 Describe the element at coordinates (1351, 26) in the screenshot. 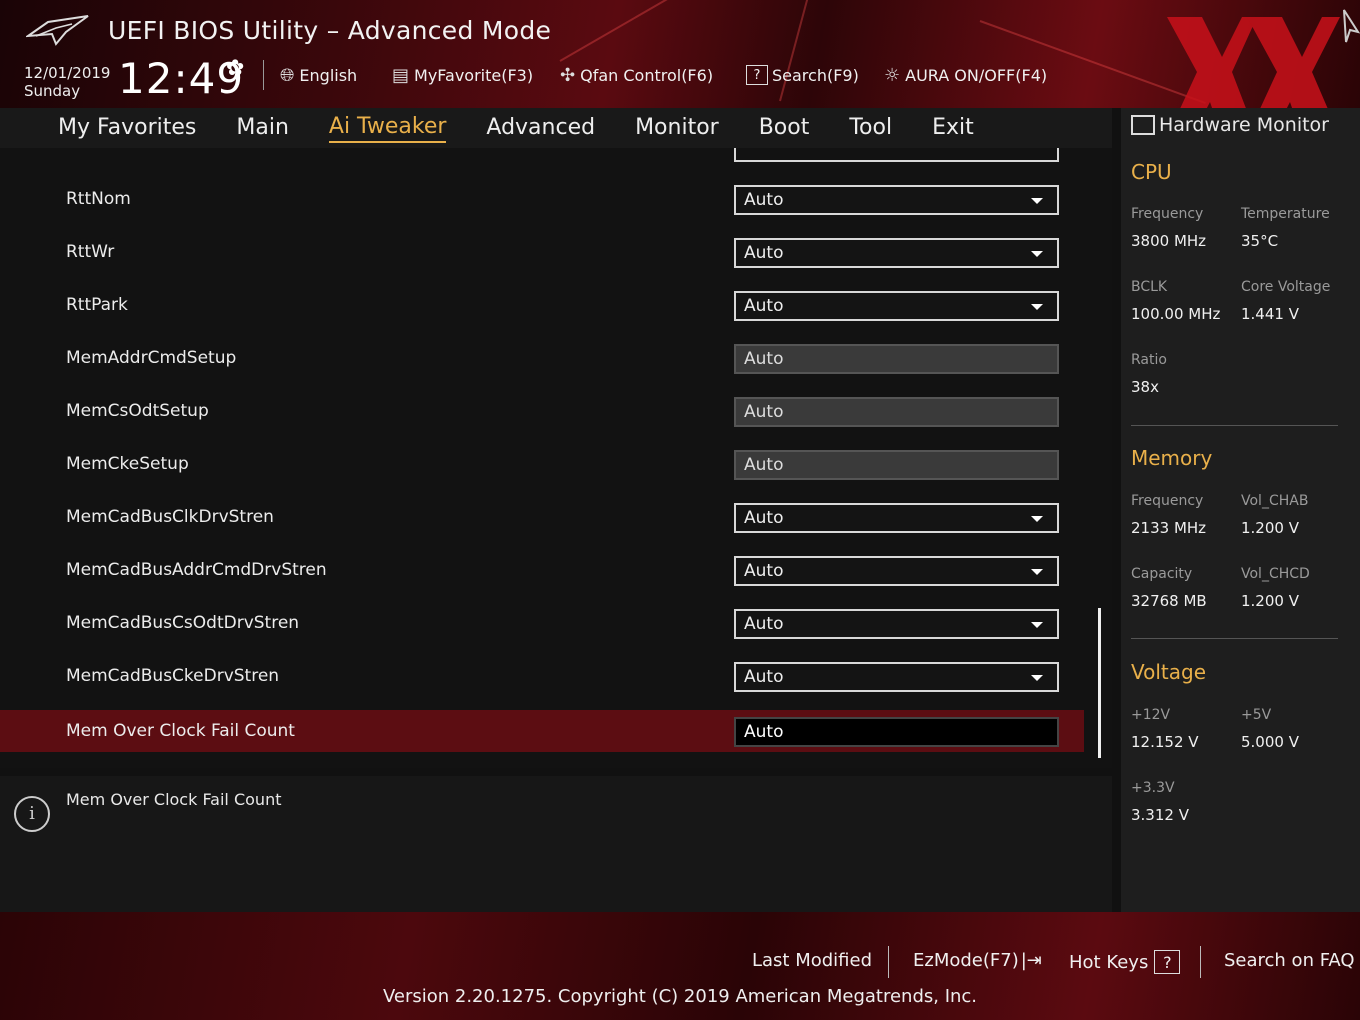

I see `pointer-arrow-icon` at that location.